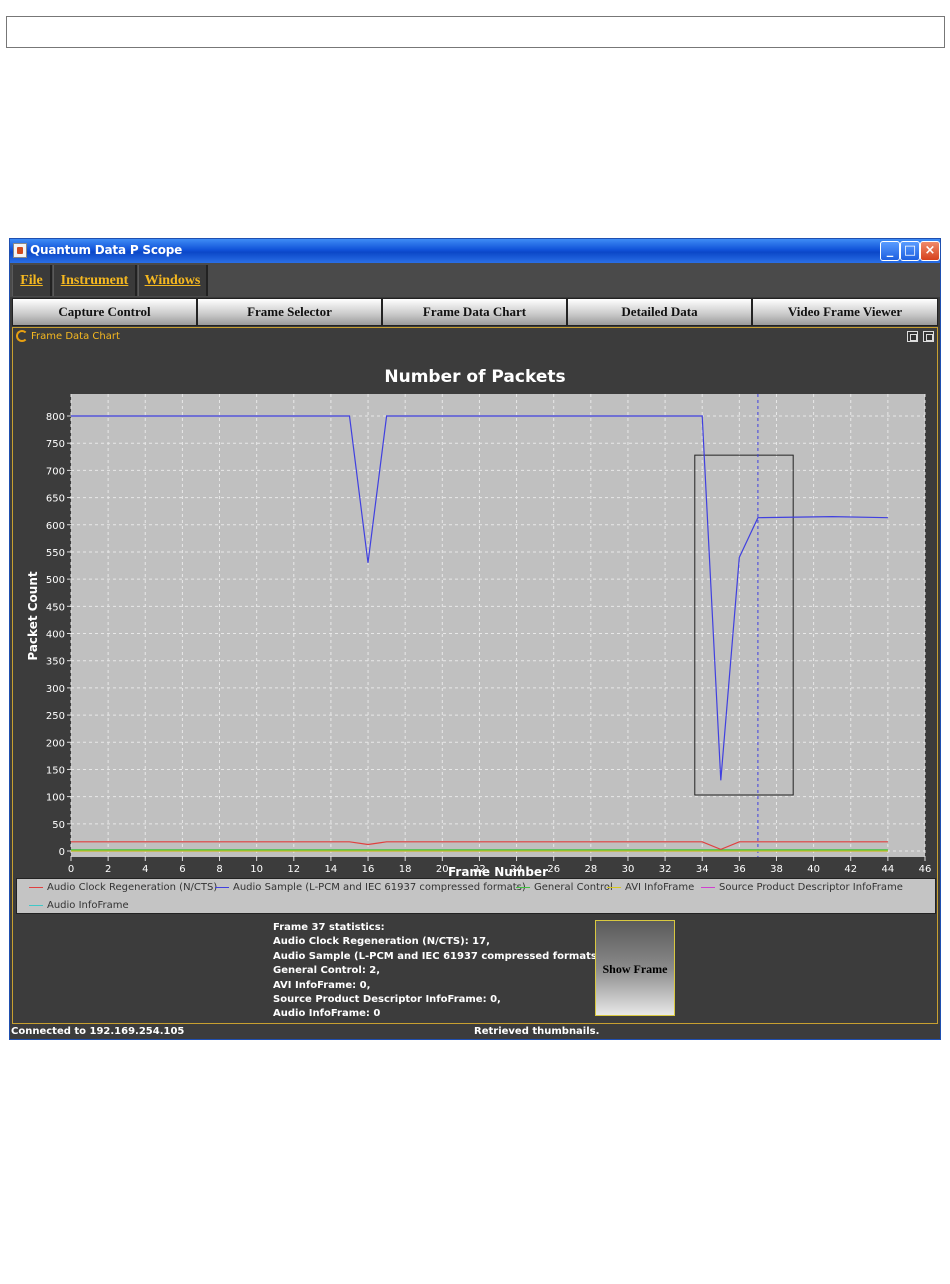  I want to click on y-tick-label: 500, so click(55, 580).